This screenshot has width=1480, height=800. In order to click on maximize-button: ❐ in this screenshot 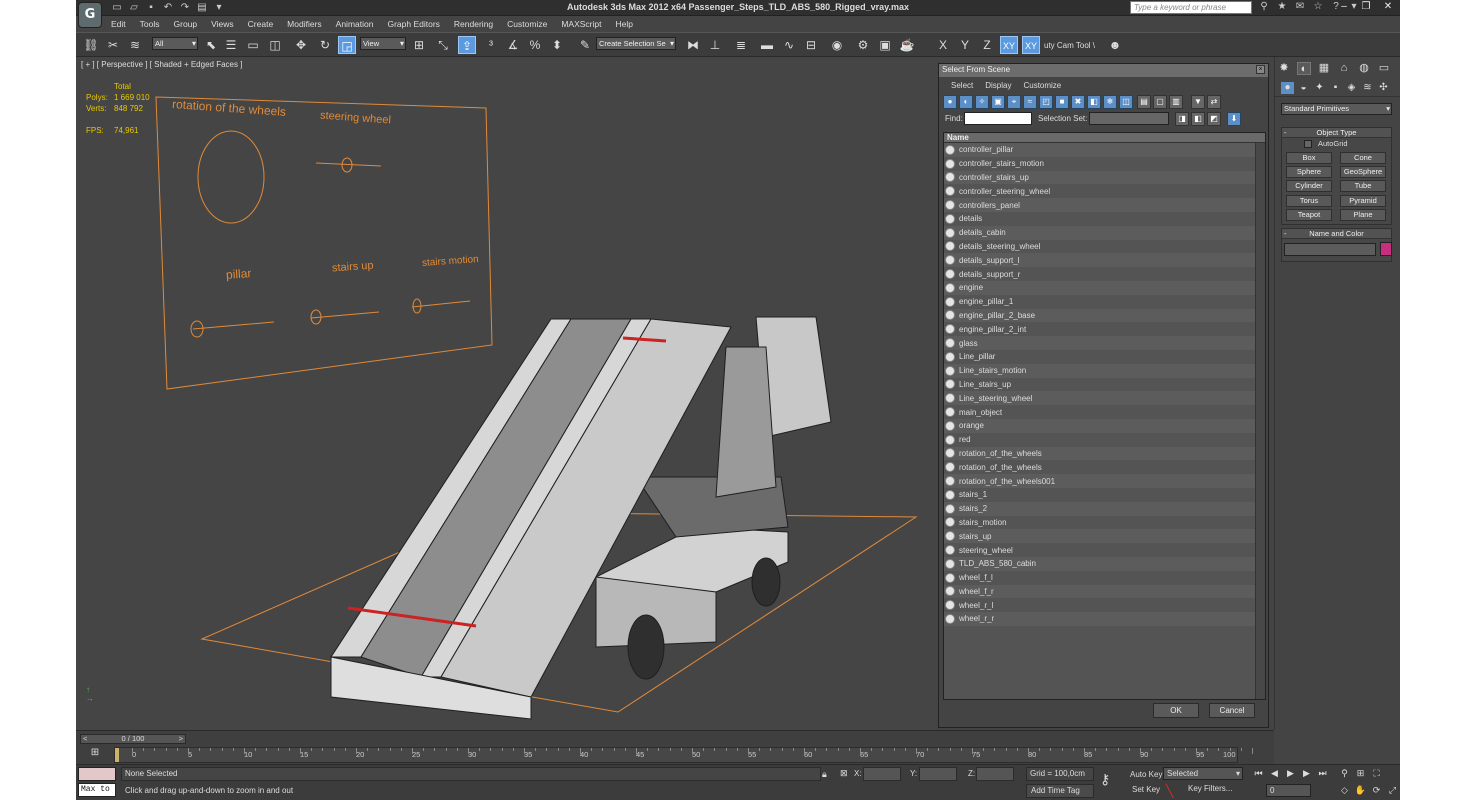, I will do `click(1366, 7)`.